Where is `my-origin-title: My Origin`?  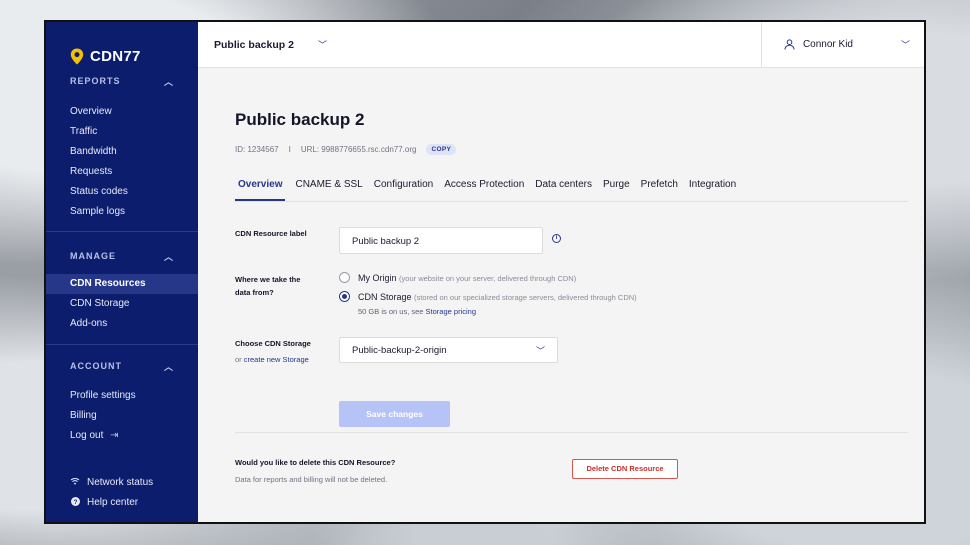 my-origin-title: My Origin is located at coordinates (377, 278).